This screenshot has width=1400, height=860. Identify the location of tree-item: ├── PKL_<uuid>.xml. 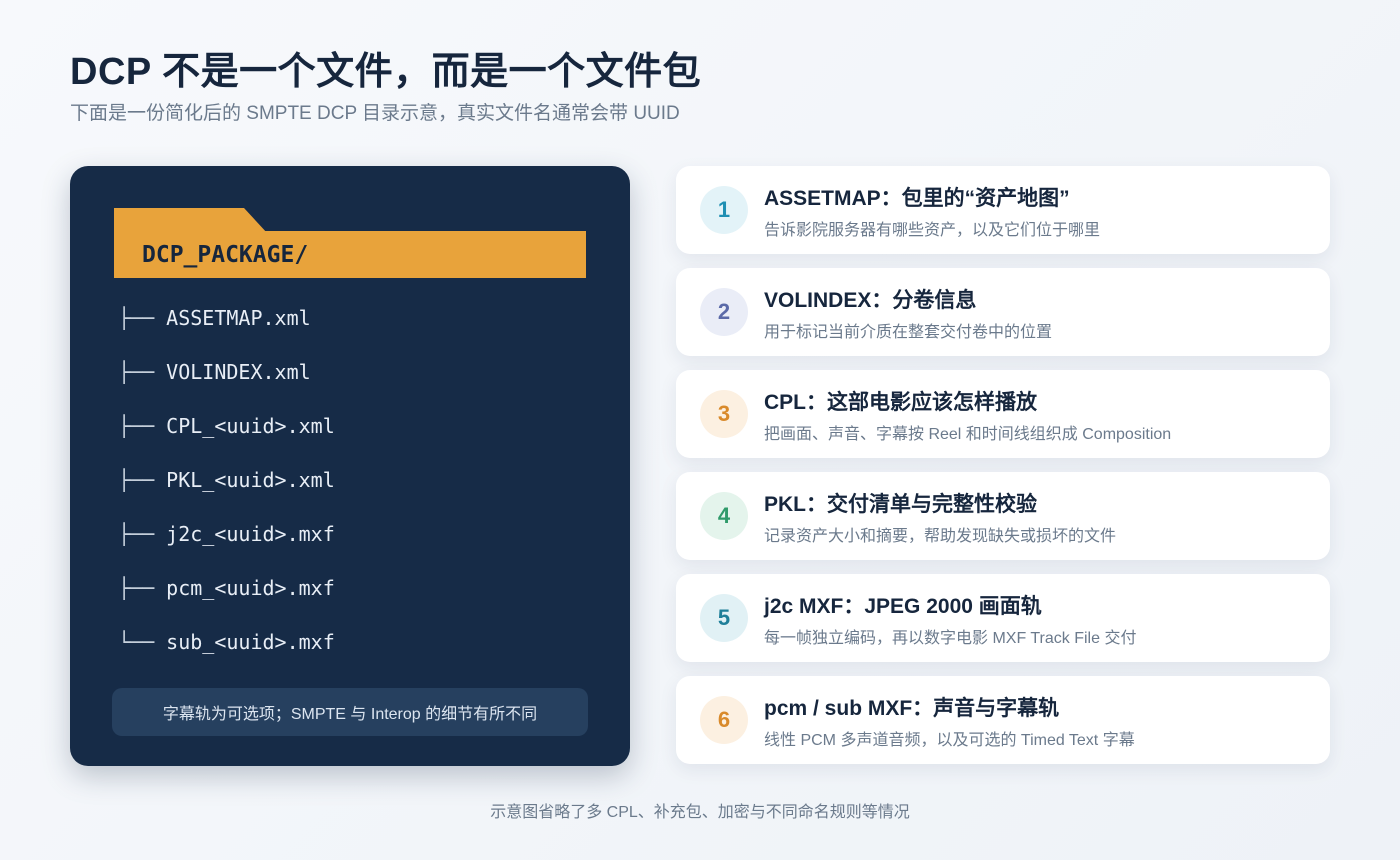
(226, 480).